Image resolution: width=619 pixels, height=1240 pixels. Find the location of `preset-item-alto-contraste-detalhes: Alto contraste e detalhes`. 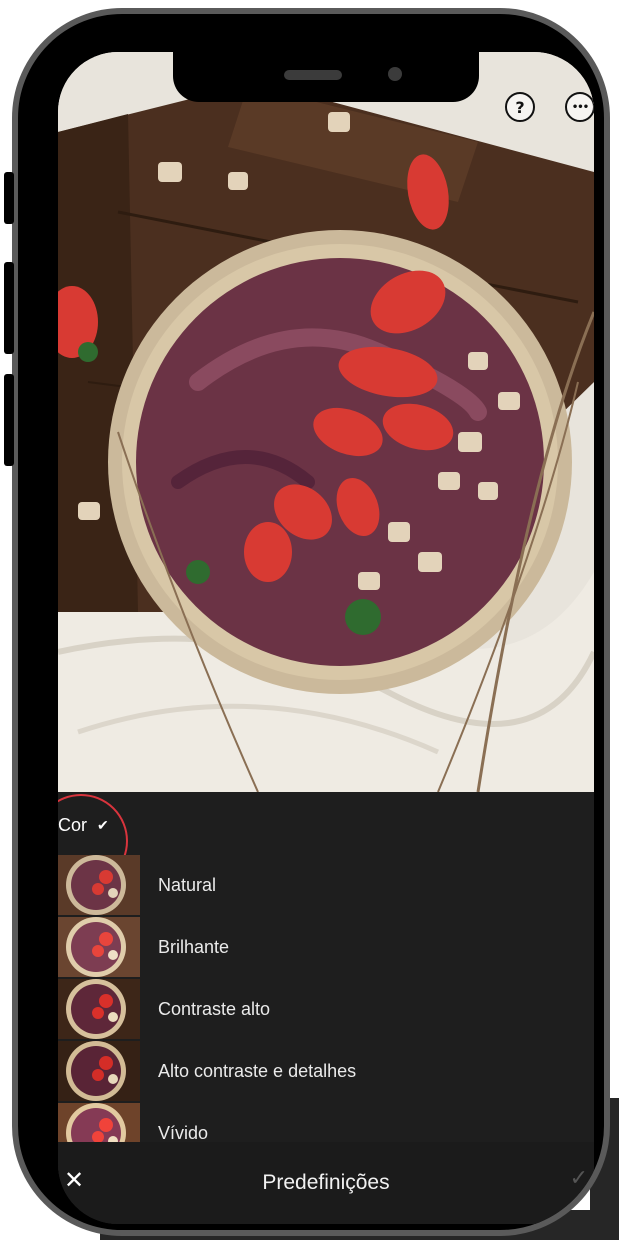

preset-item-alto-contraste-detalhes: Alto contraste e detalhes is located at coordinates (326, 1071).